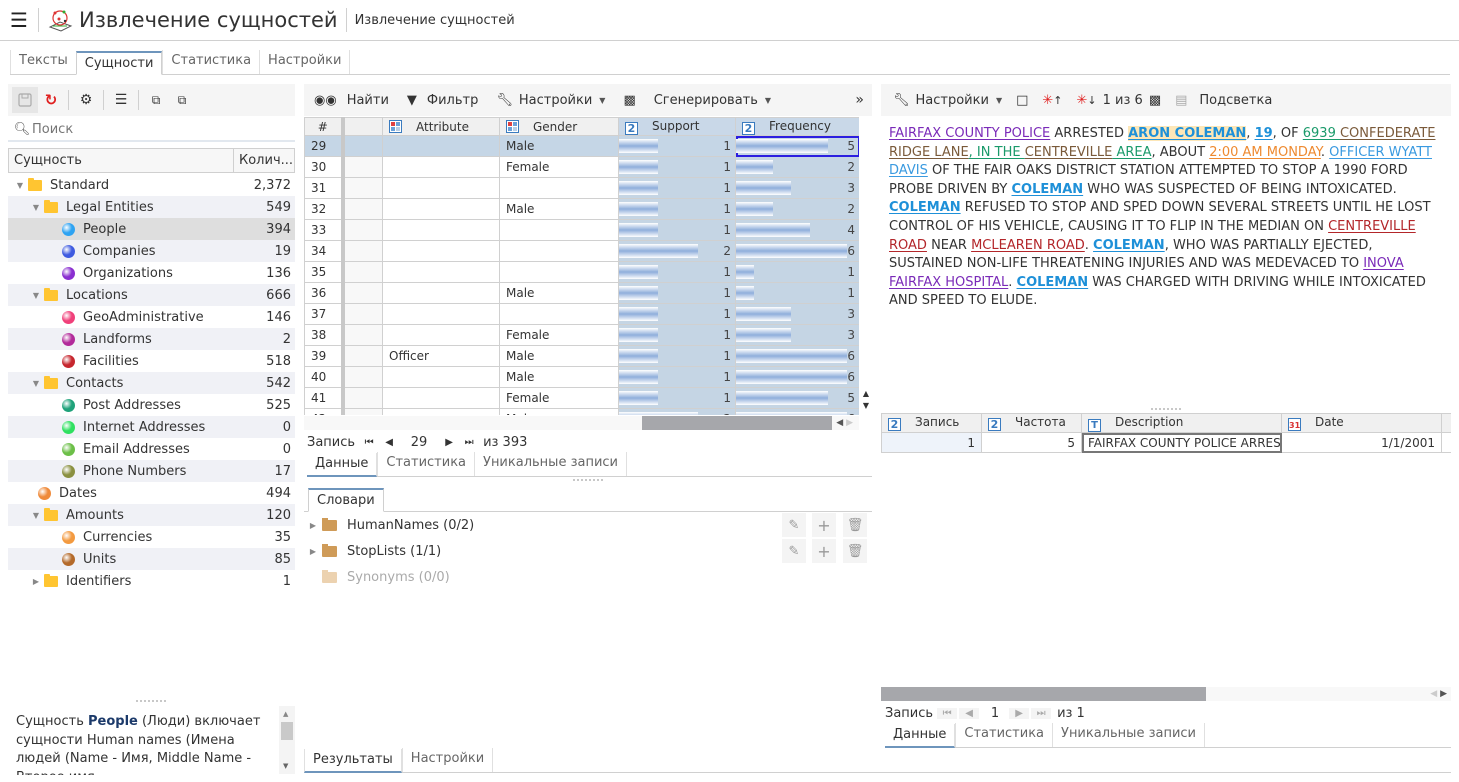 Image resolution: width=1459 pixels, height=782 pixels. Describe the element at coordinates (794, 551) in the screenshot. I see `edit-button: ✎` at that location.